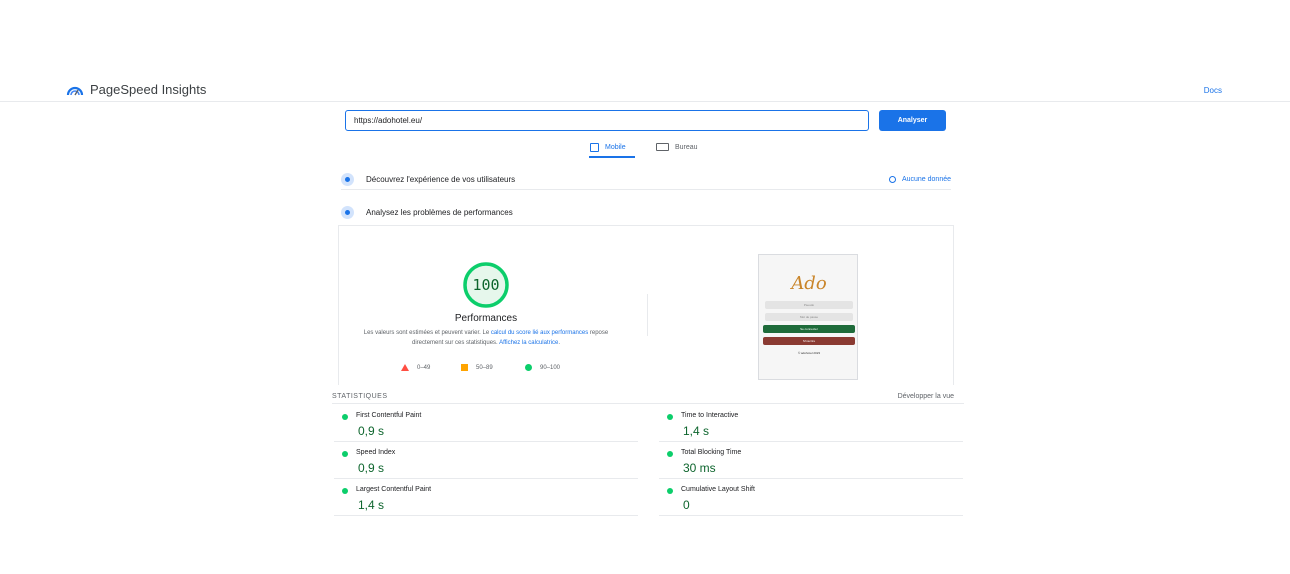  What do you see at coordinates (1213, 90) in the screenshot?
I see `docs-link: Docs` at bounding box center [1213, 90].